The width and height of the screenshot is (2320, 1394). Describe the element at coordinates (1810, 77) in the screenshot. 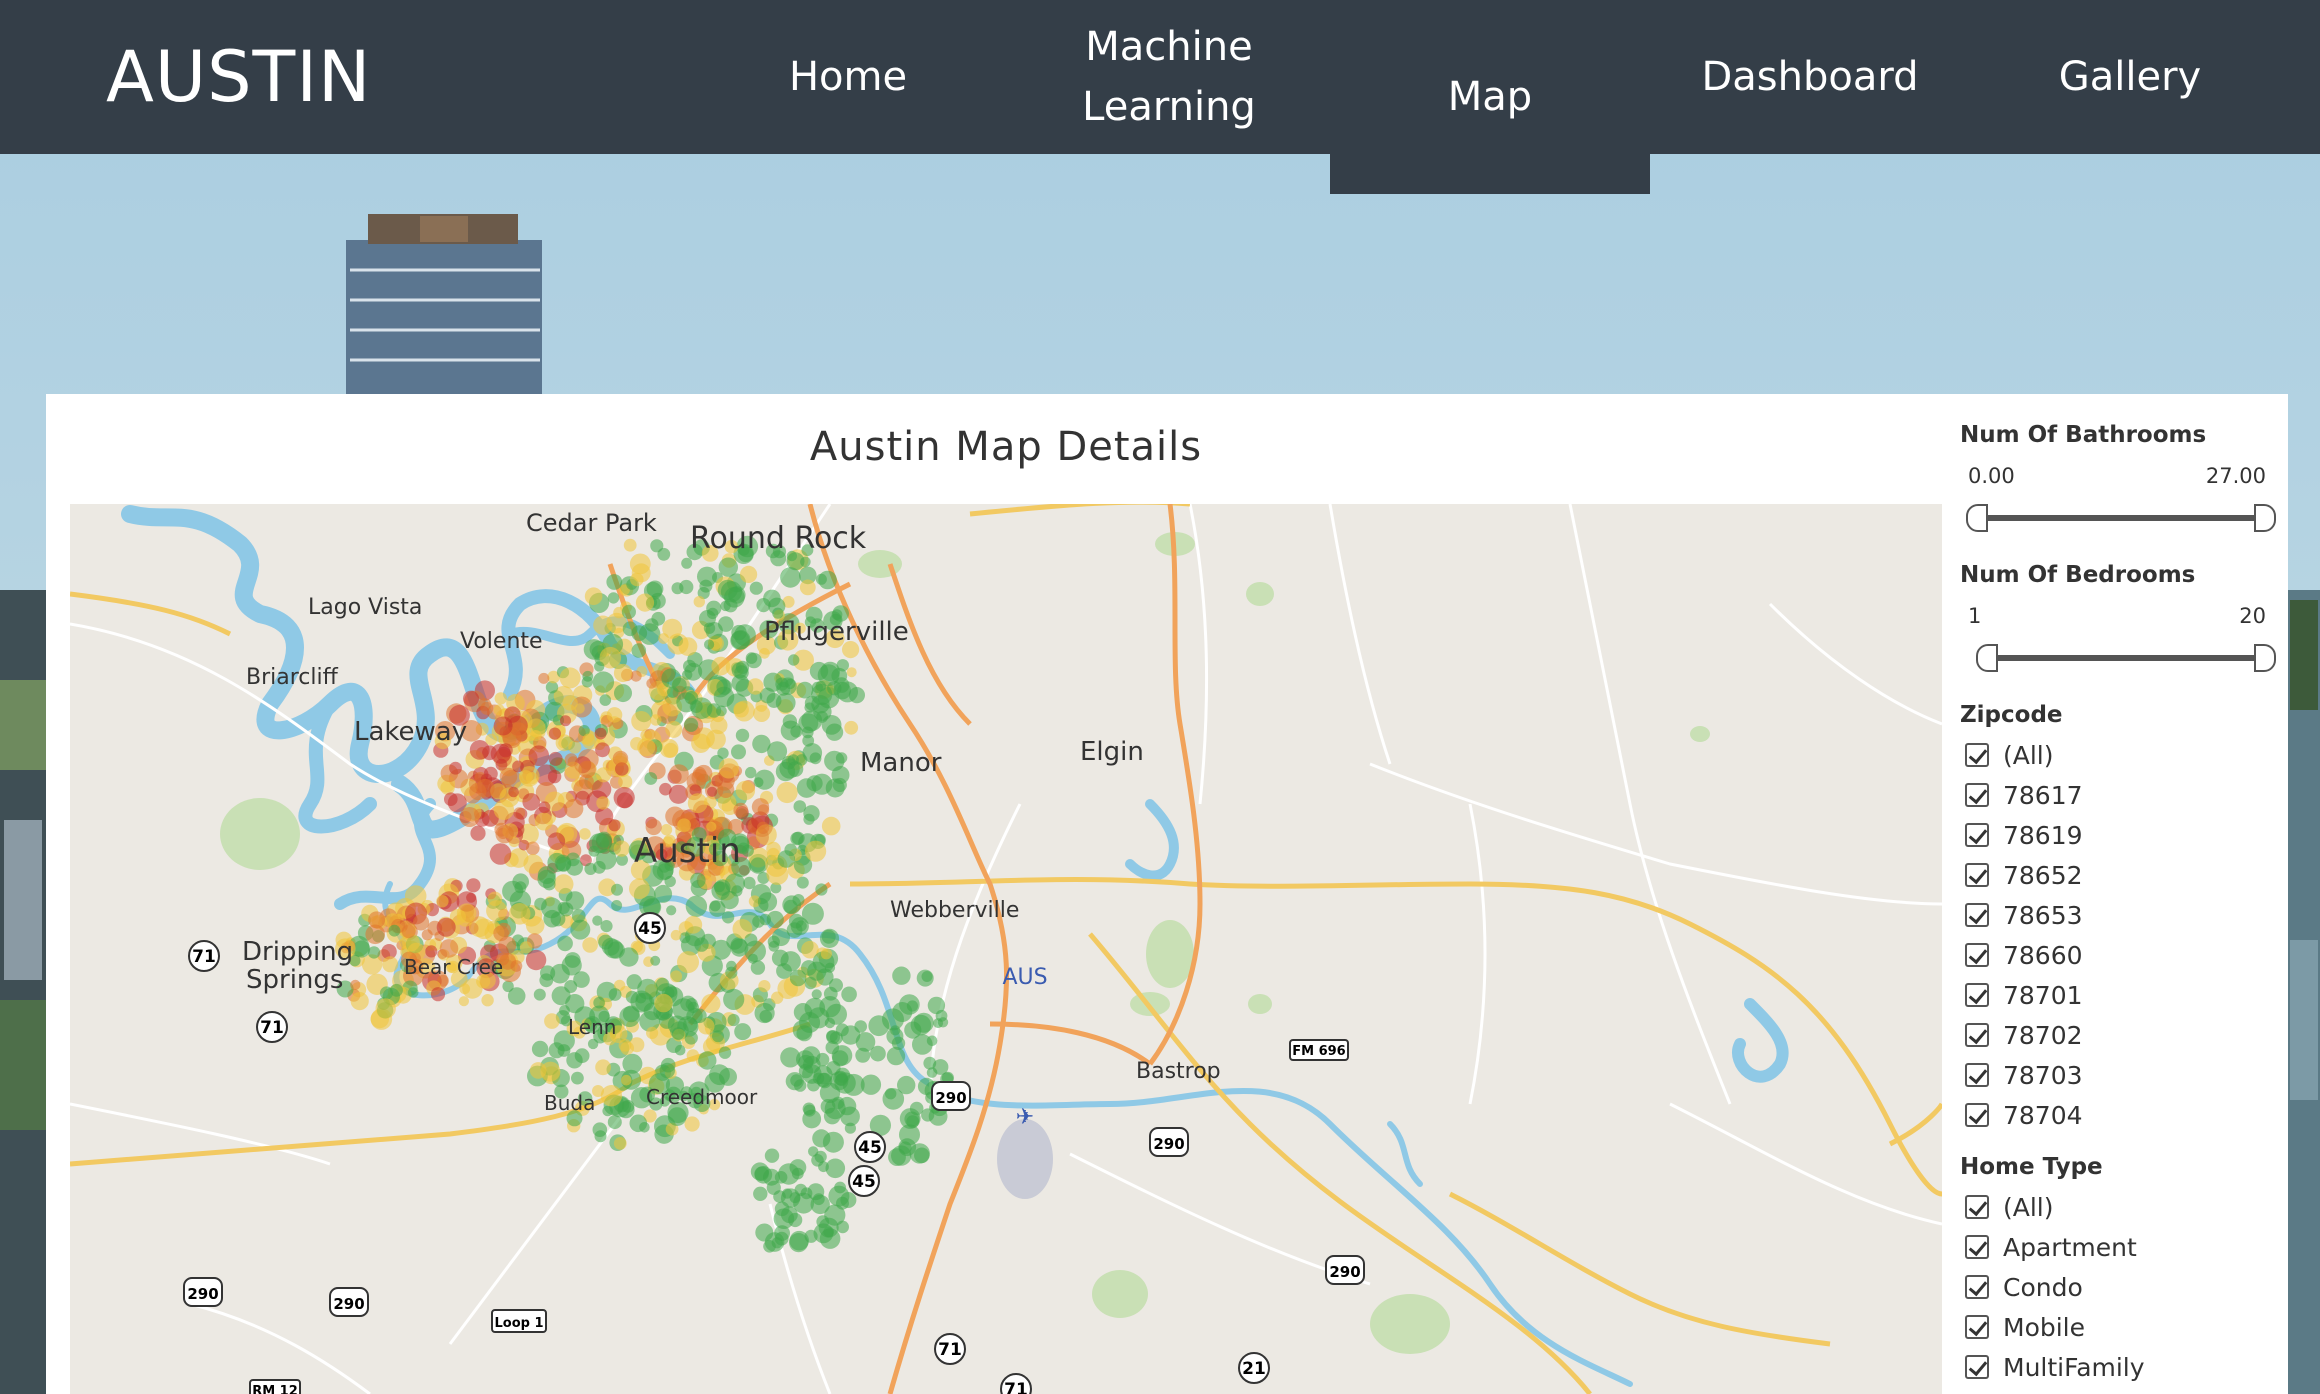

I see `nav-dashboard: Dashboard` at that location.